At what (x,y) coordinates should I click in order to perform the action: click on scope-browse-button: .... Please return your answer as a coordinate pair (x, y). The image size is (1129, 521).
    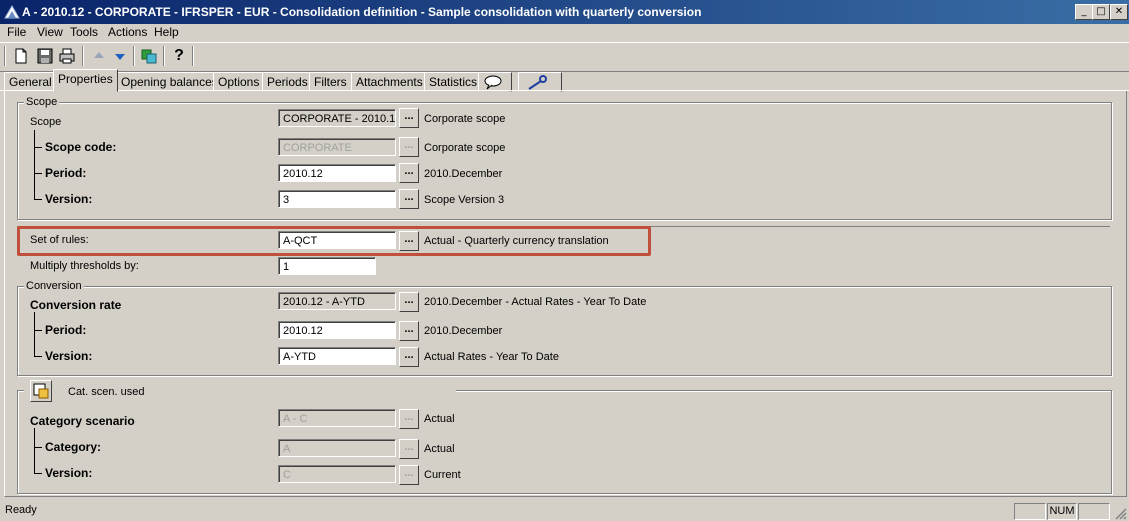
    Looking at the image, I should click on (409, 118).